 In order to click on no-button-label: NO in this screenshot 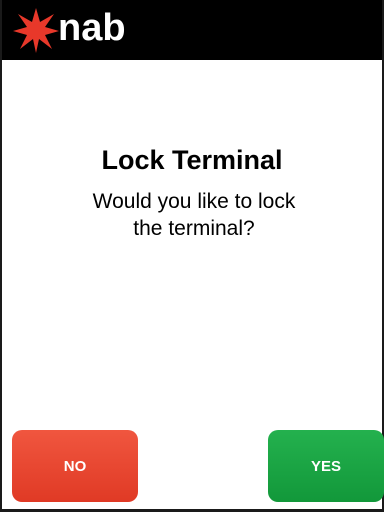, I will do `click(75, 466)`.